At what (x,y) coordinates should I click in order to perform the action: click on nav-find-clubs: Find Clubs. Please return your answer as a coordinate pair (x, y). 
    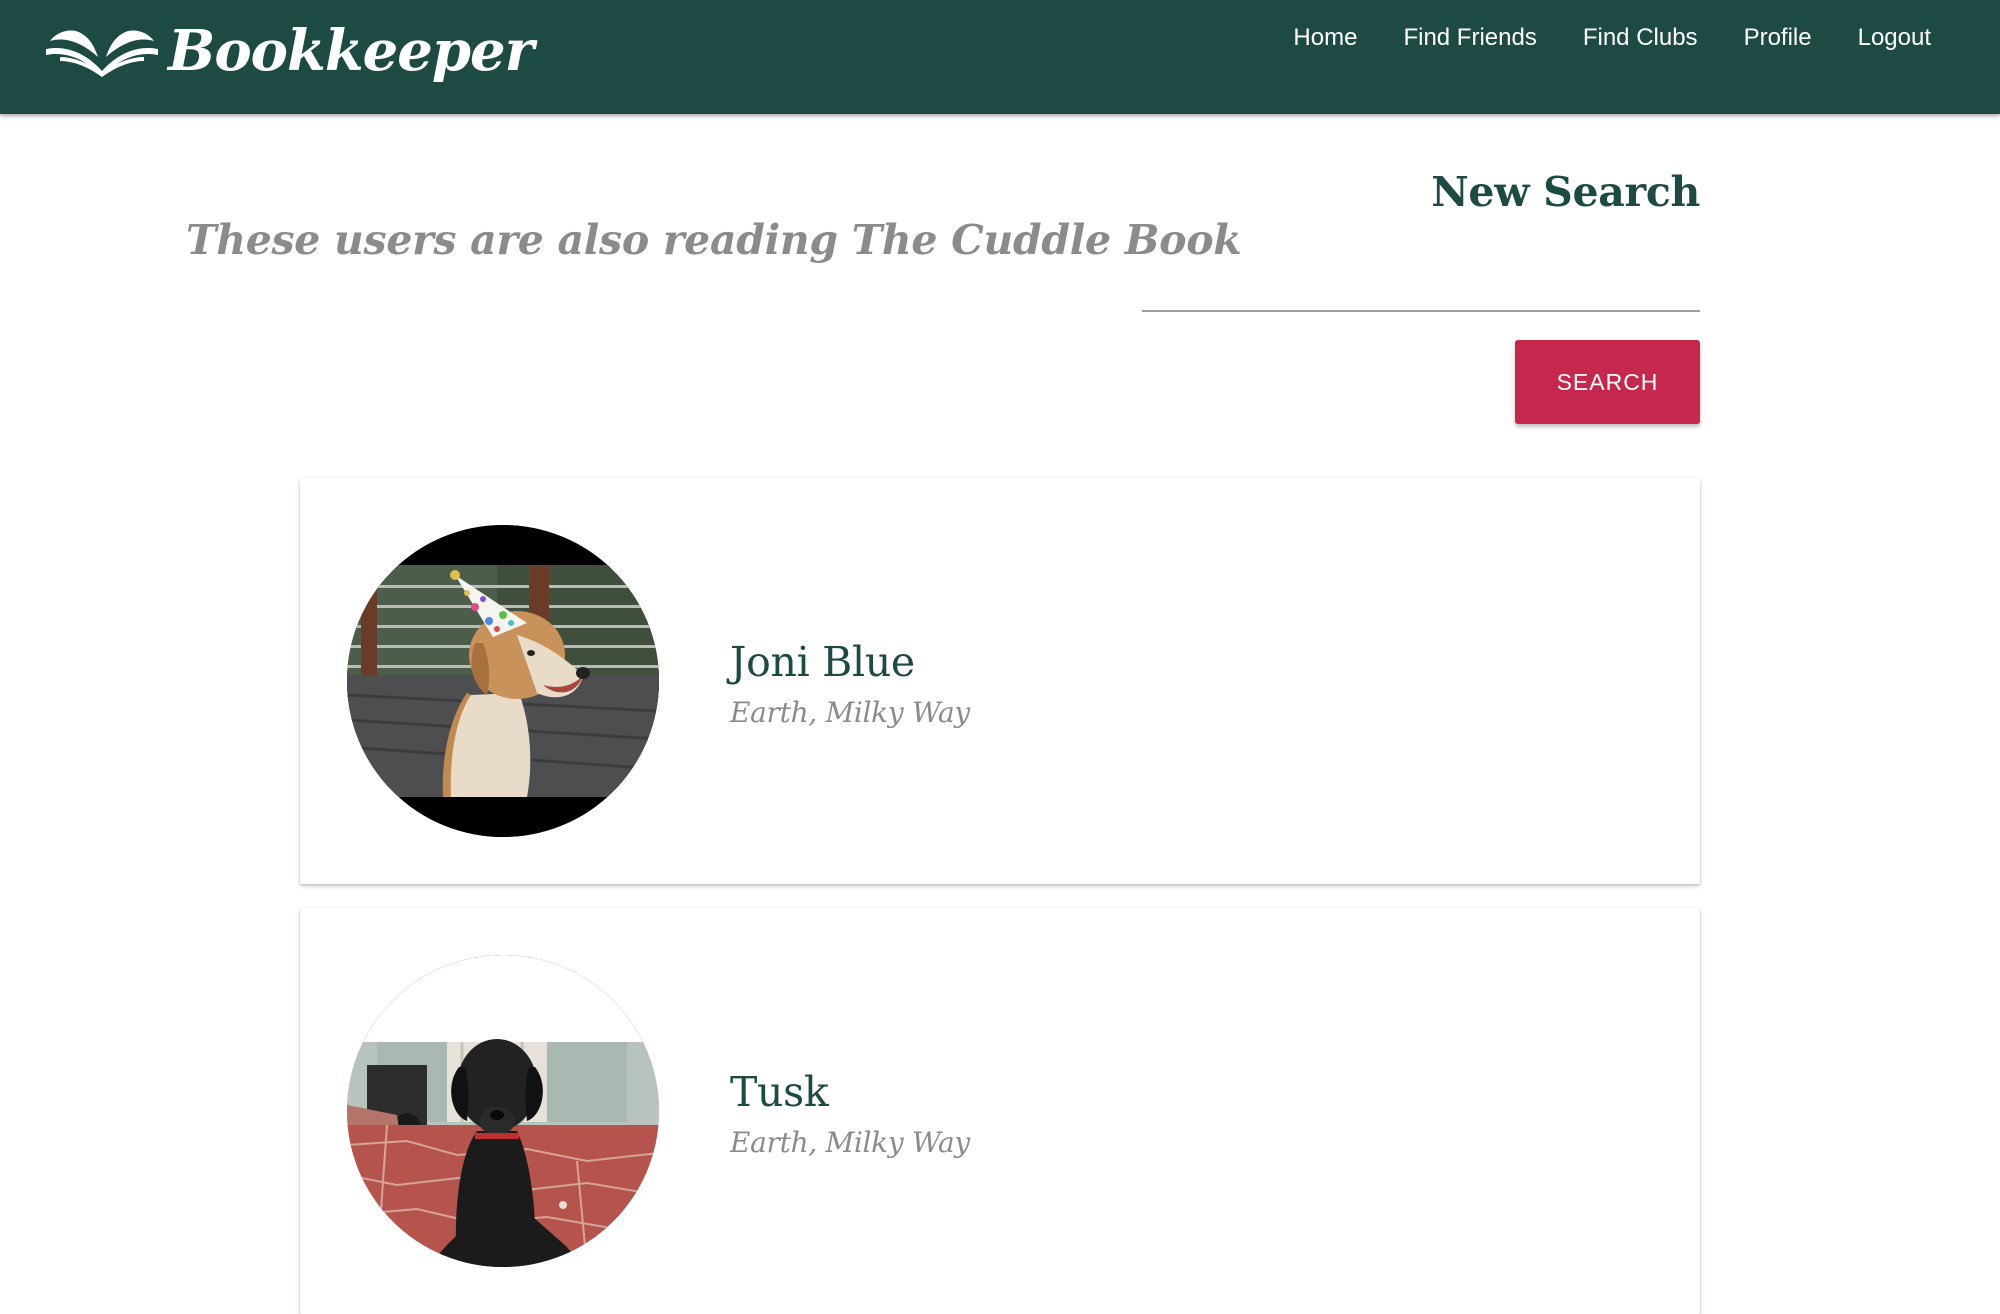
    Looking at the image, I should click on (1640, 38).